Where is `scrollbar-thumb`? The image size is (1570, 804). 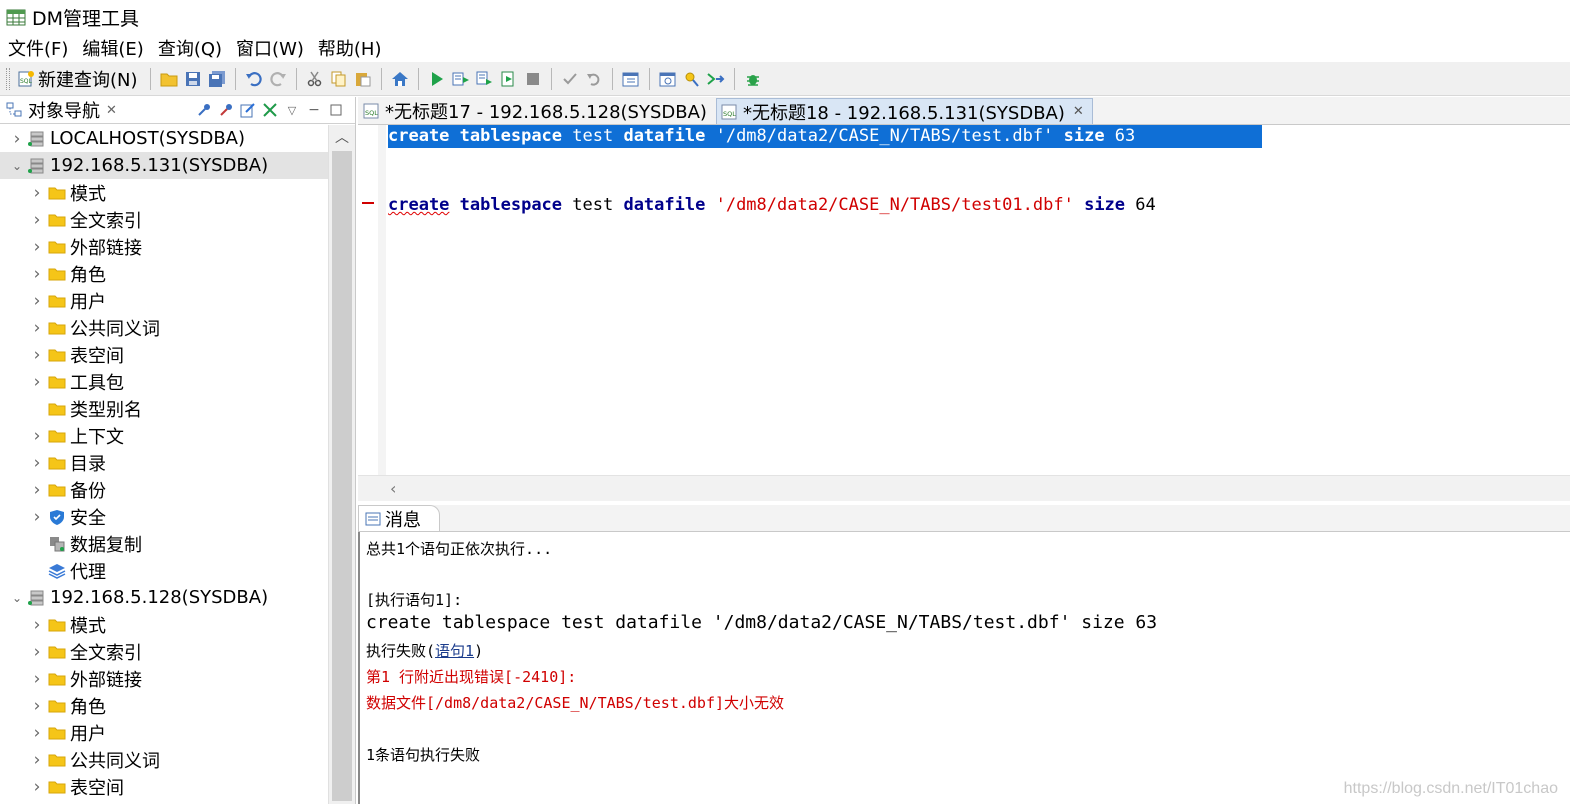 scrollbar-thumb is located at coordinates (342, 476).